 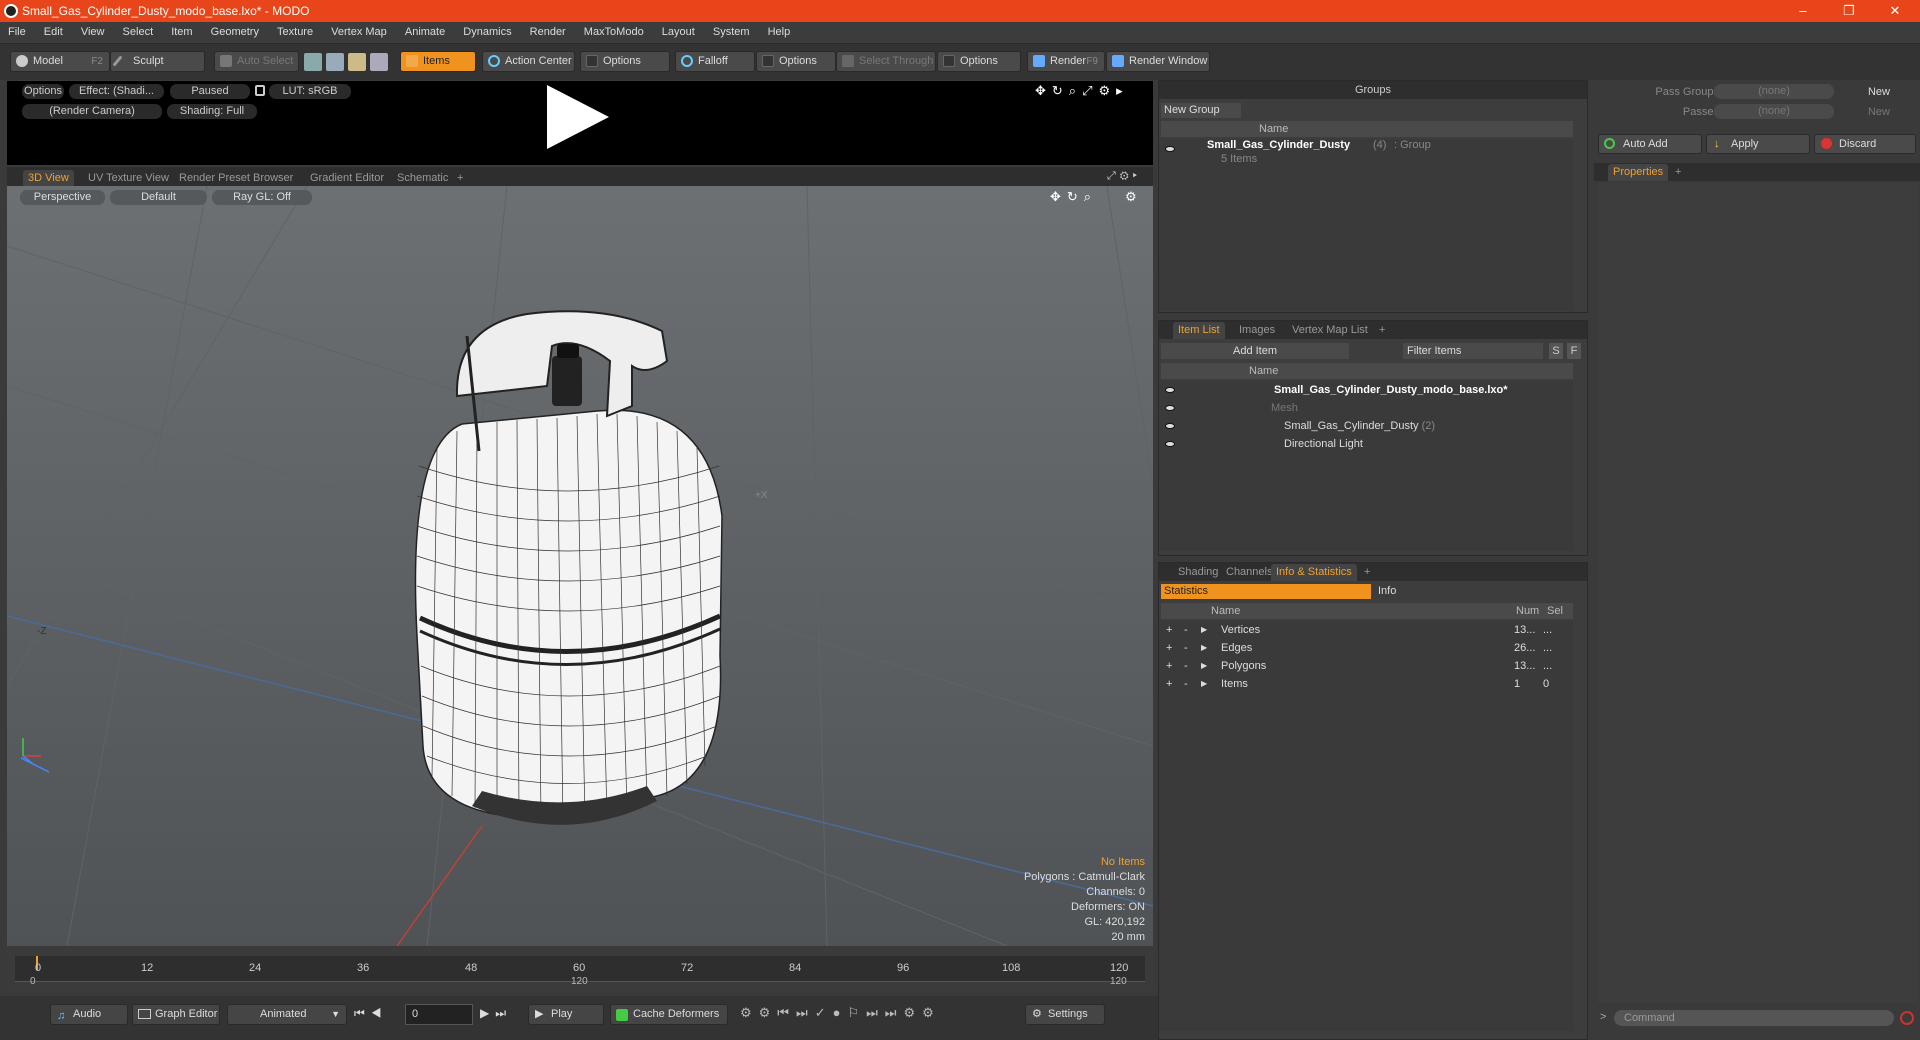 What do you see at coordinates (371, 1013) in the screenshot?
I see `skip-back-icons: ⏮◀` at bounding box center [371, 1013].